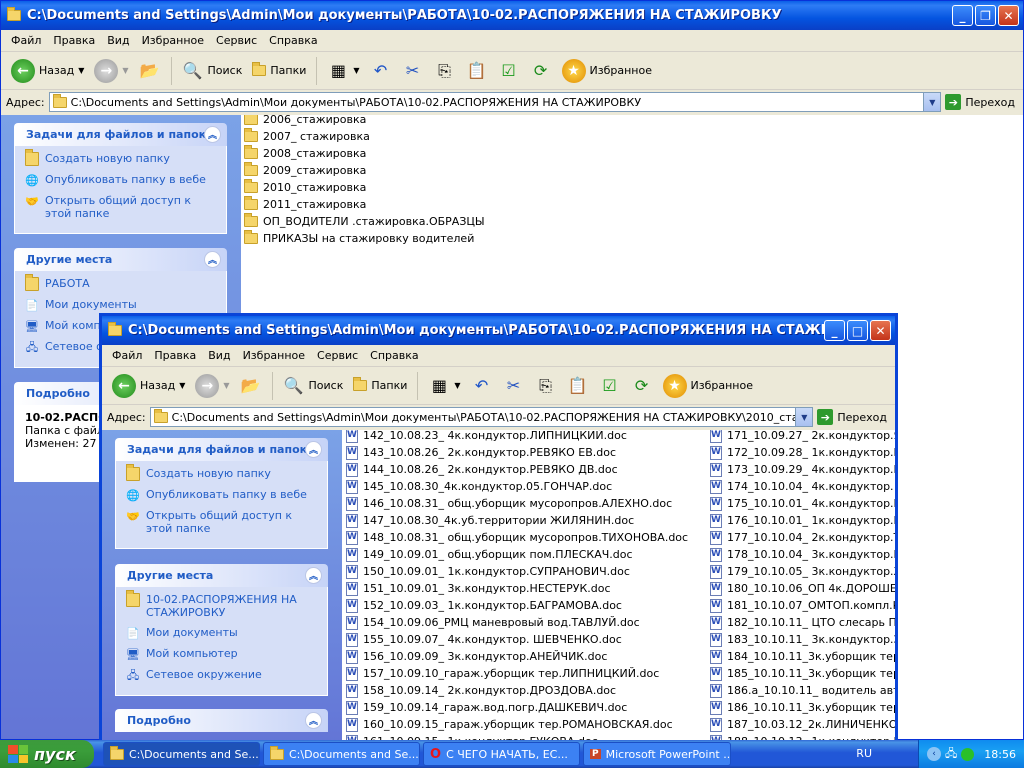  I want to click on green-tray-icon, so click(968, 754).